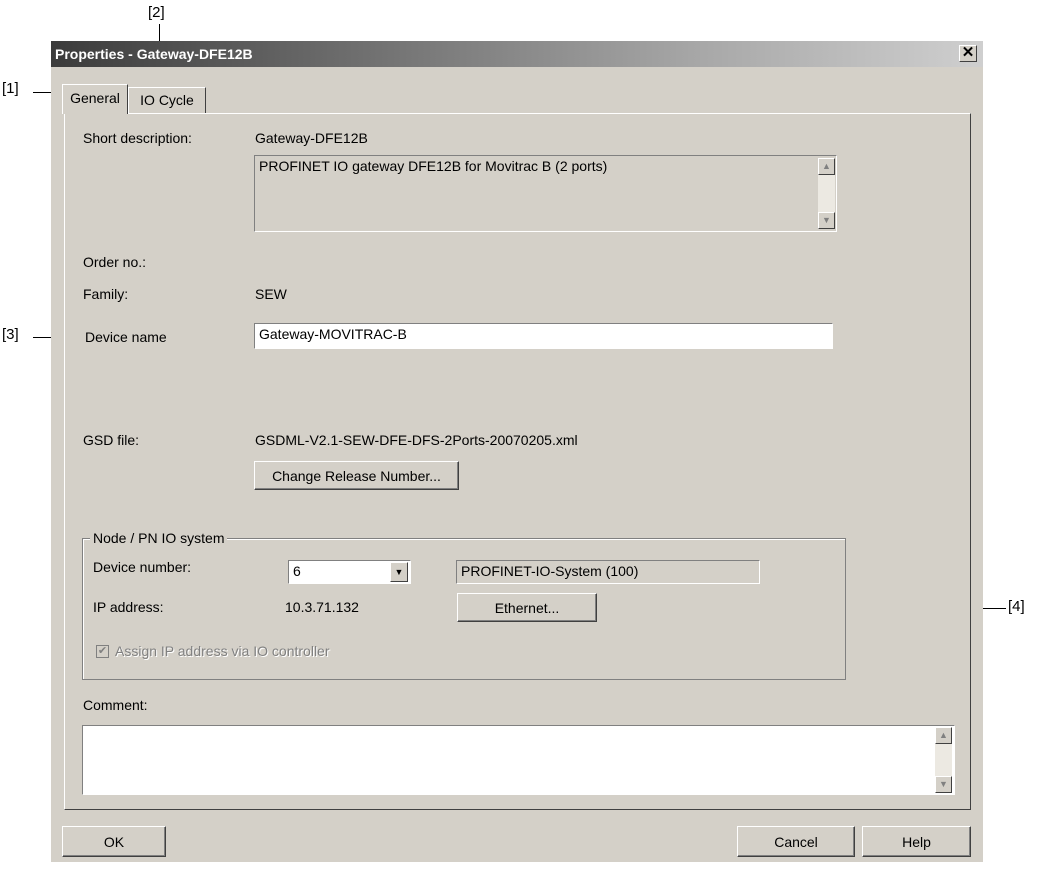  What do you see at coordinates (154, 54) in the screenshot?
I see `window-title: Properties - Gateway-DFE12B` at bounding box center [154, 54].